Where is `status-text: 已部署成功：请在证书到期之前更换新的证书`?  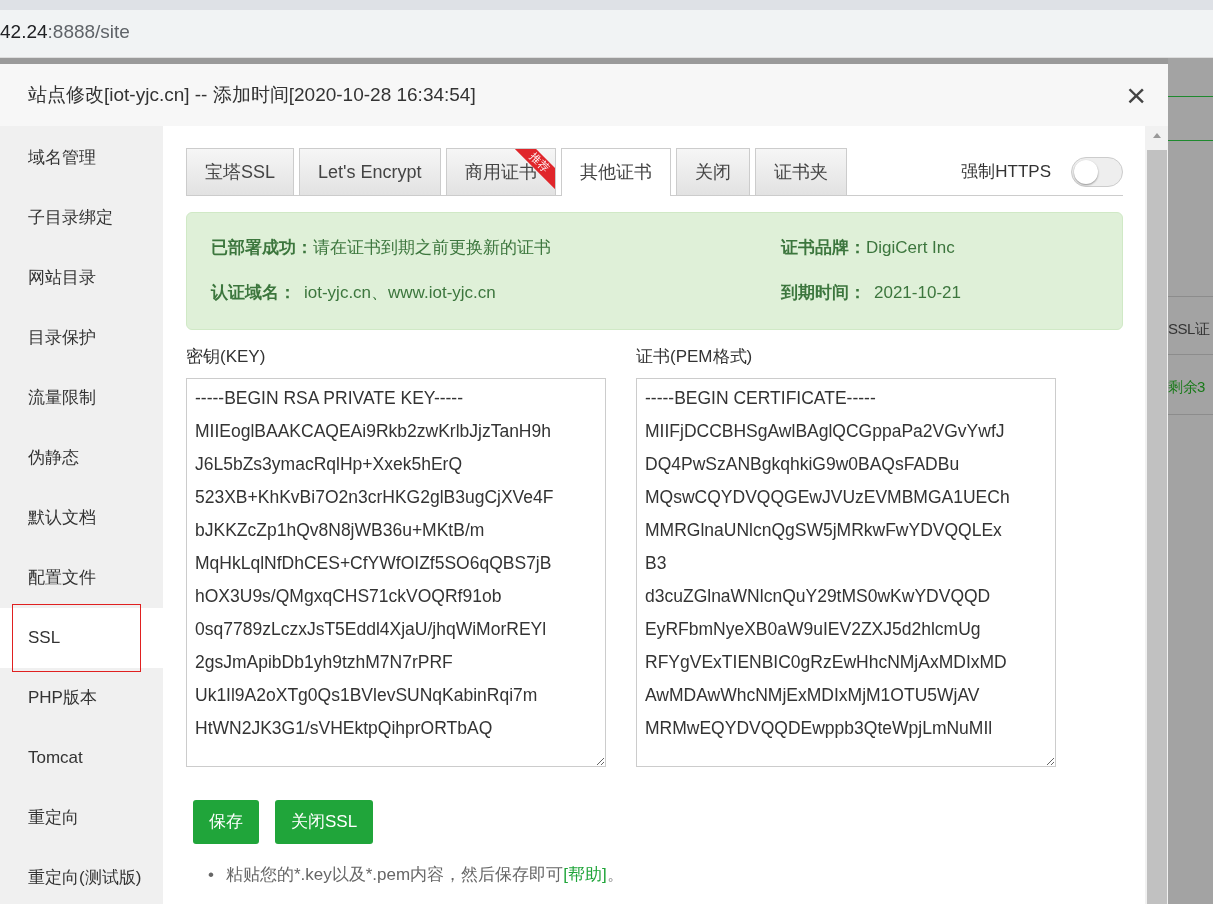 status-text: 已部署成功：请在证书到期之前更换新的证书 is located at coordinates (381, 248).